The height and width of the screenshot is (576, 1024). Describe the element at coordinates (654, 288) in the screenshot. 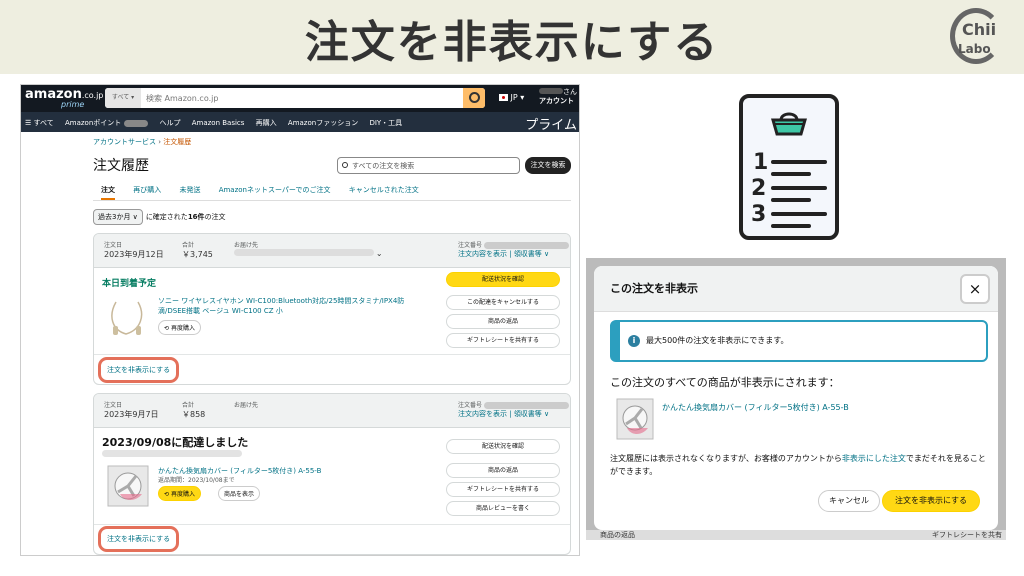

I see `dialog-title: この注文を非表示` at that location.